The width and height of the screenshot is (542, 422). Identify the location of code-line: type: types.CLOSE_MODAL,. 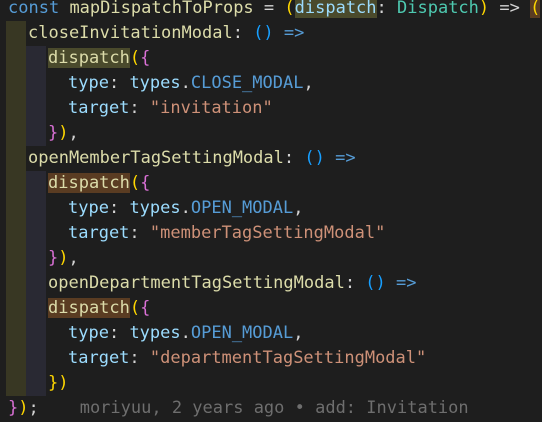
(271, 83).